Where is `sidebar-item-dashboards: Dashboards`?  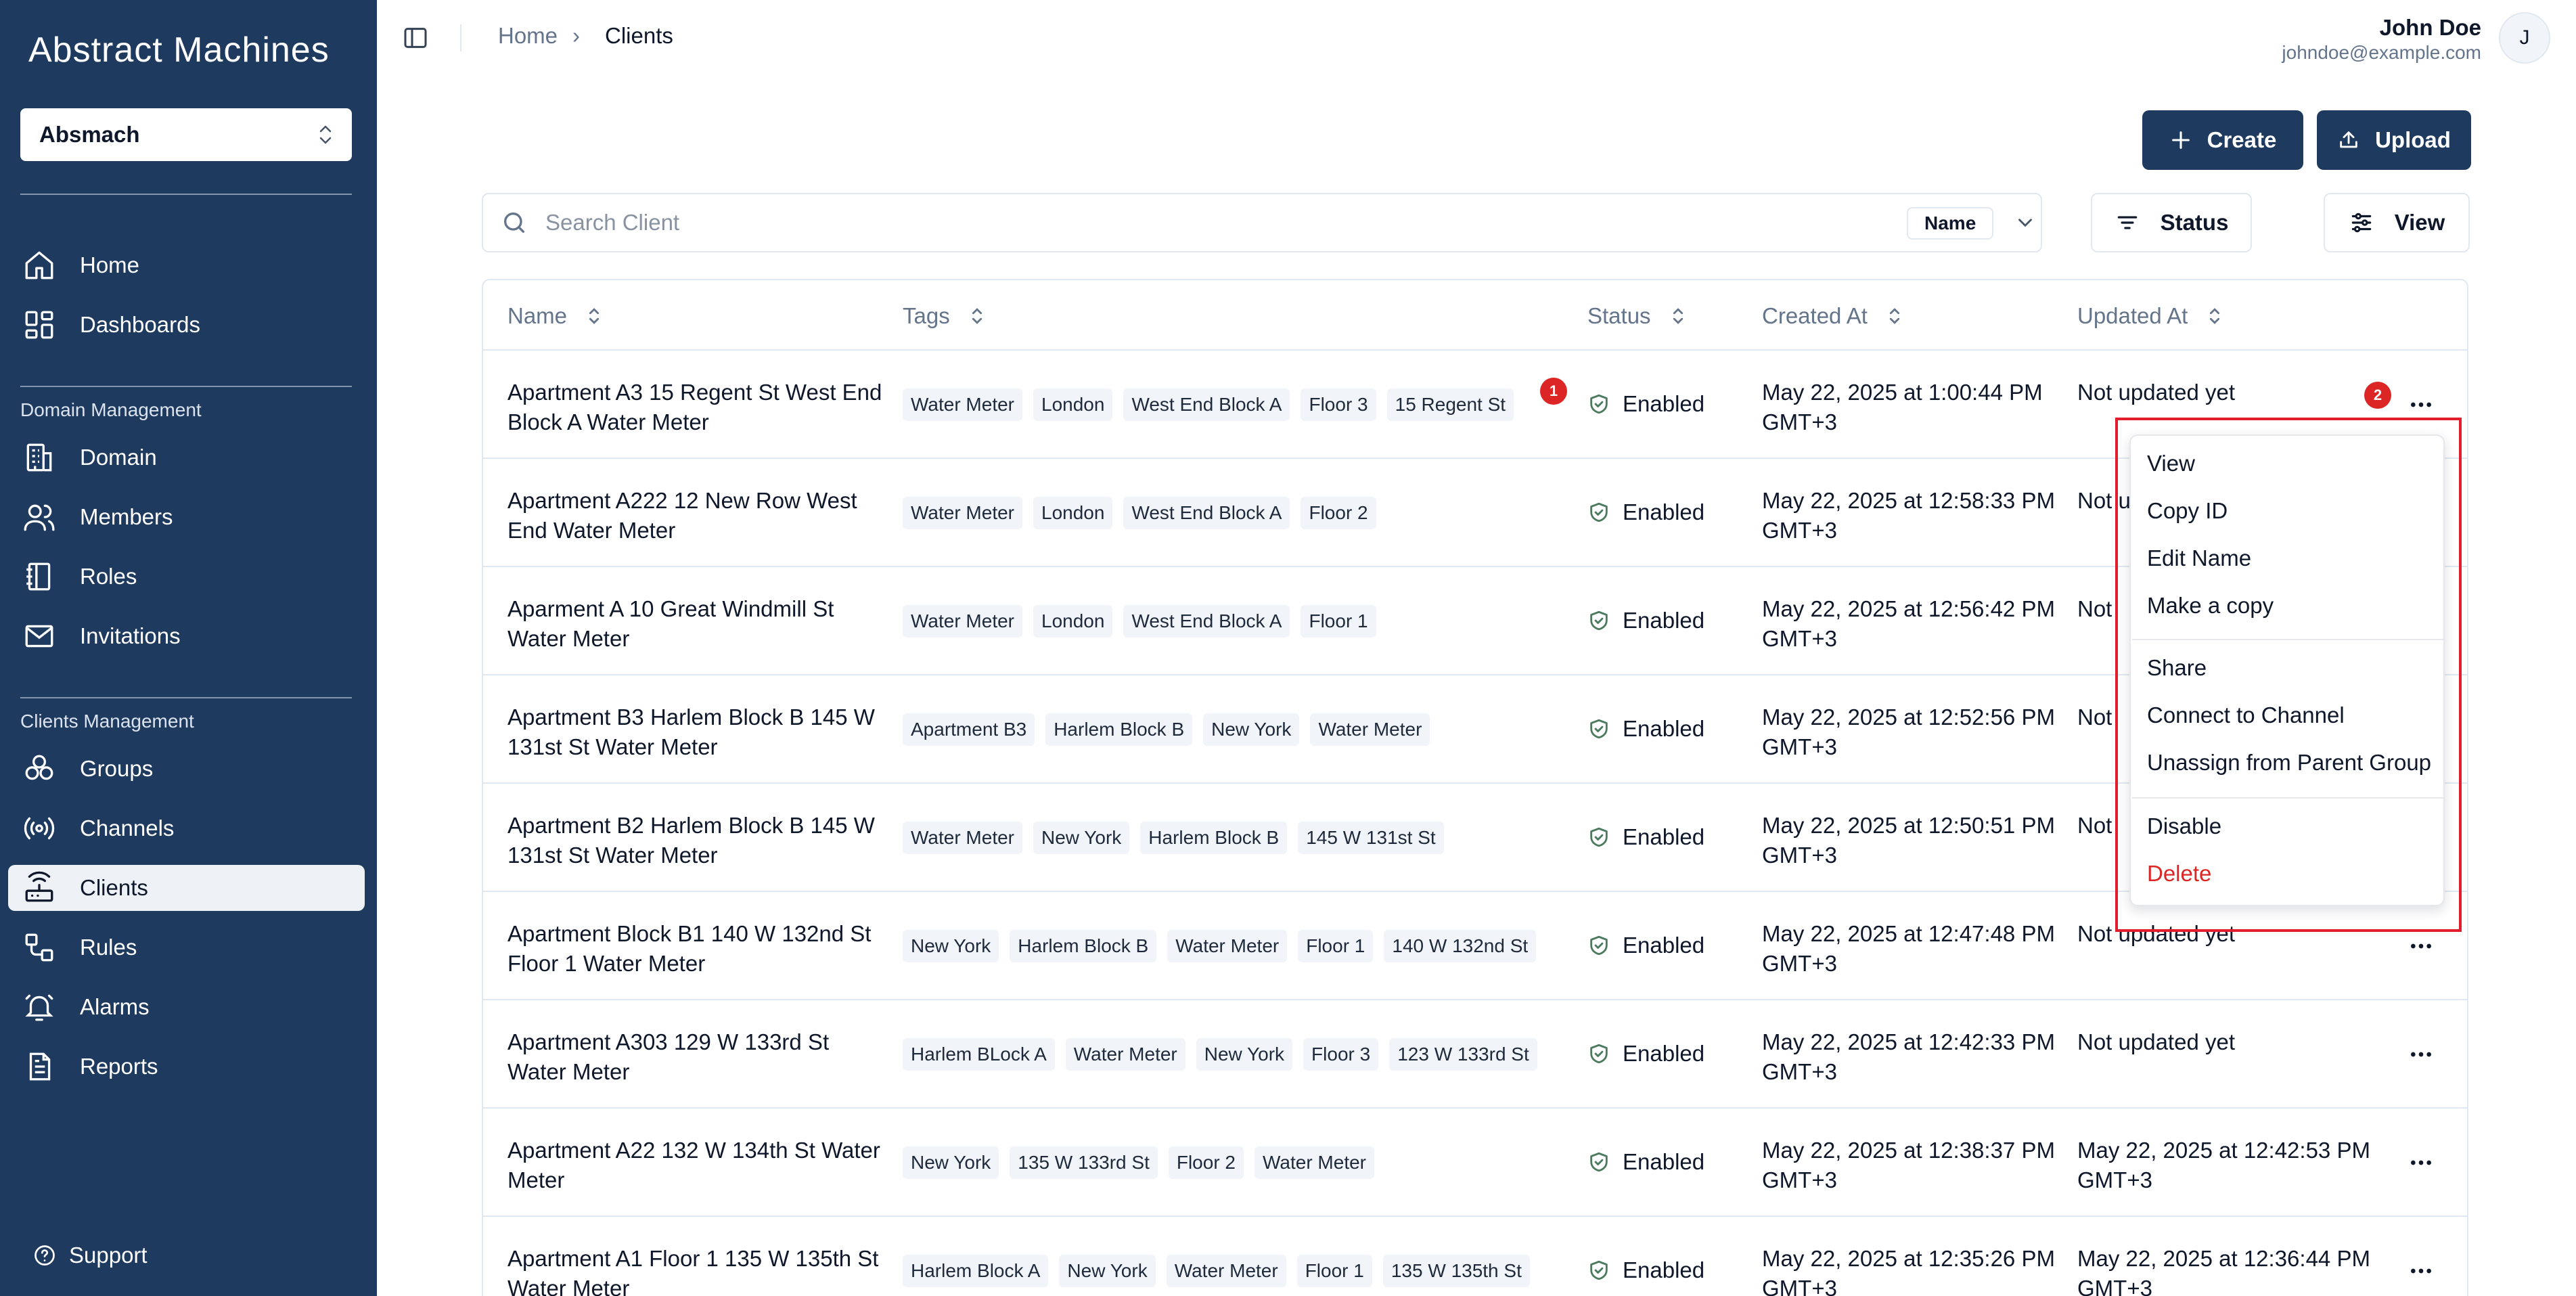
sidebar-item-dashboards: Dashboards is located at coordinates (186, 325).